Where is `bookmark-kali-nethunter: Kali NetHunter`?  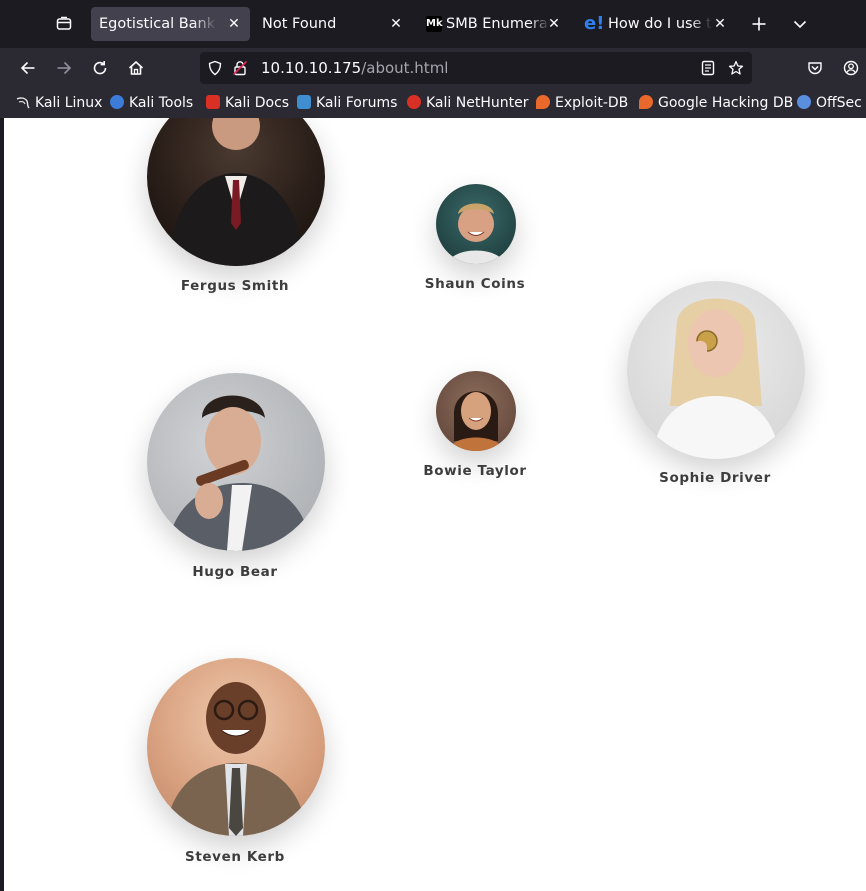
bookmark-kali-nethunter: Kali NetHunter is located at coordinates (467, 103).